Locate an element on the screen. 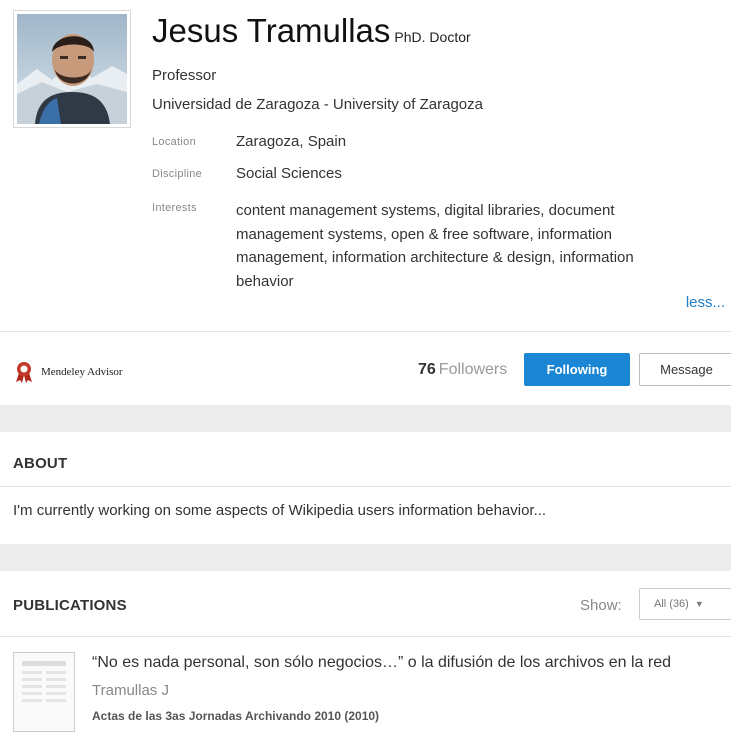 This screenshot has height=736, width=731. location-label: Location is located at coordinates (174, 142).